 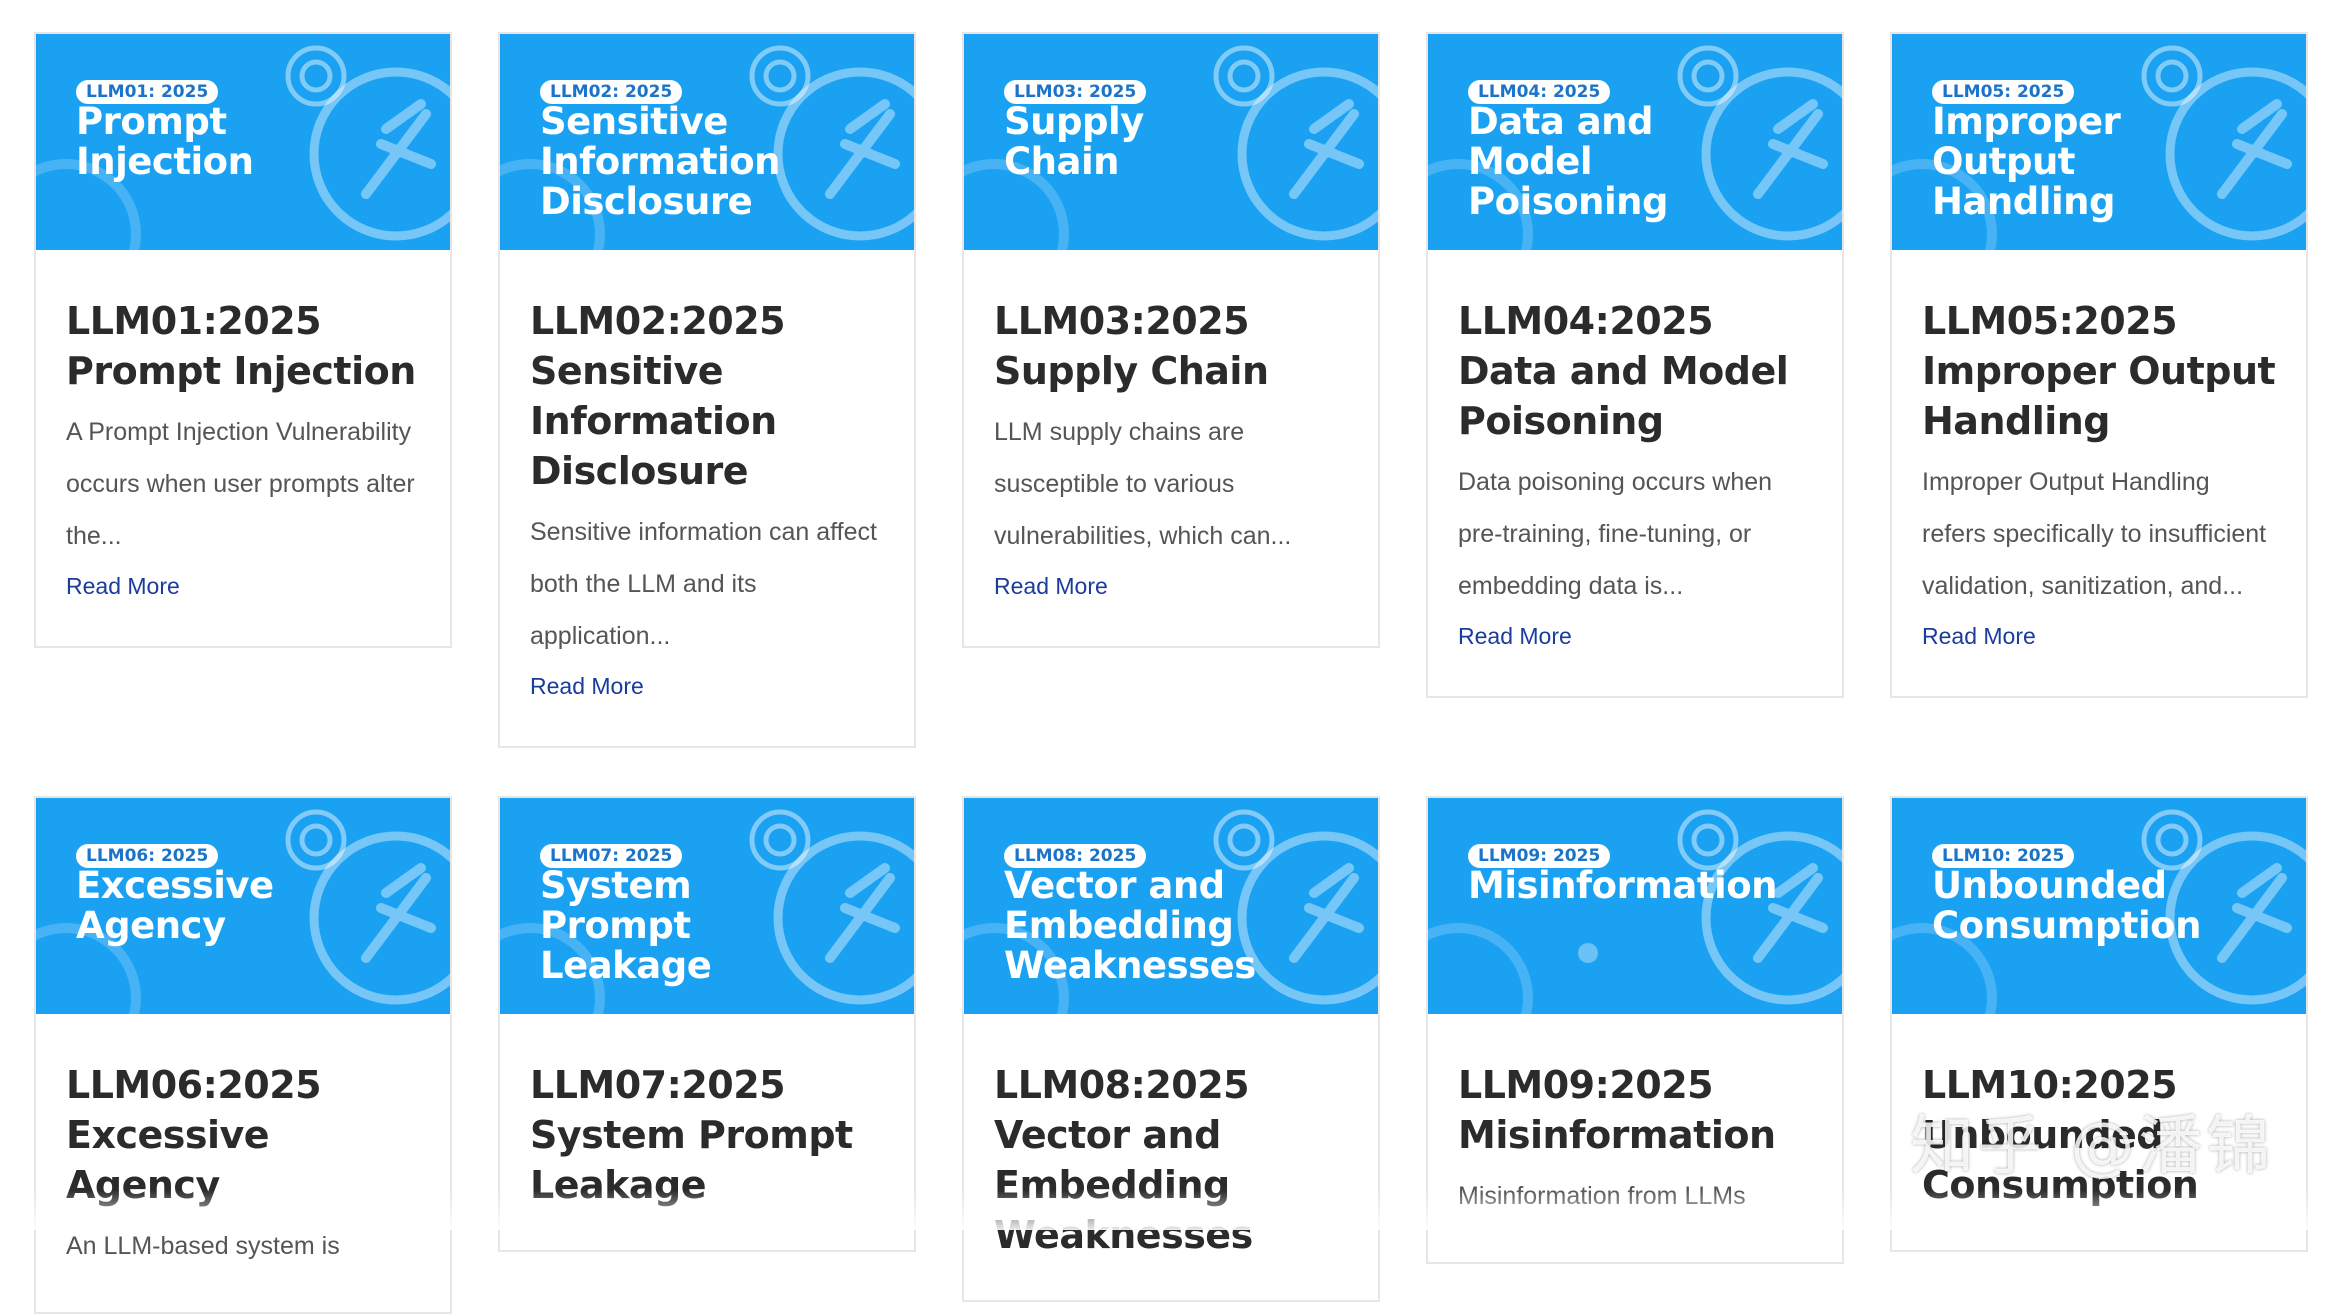 I want to click on card-banner: LLM09: 2025 Misinformation, so click(x=1635, y=906).